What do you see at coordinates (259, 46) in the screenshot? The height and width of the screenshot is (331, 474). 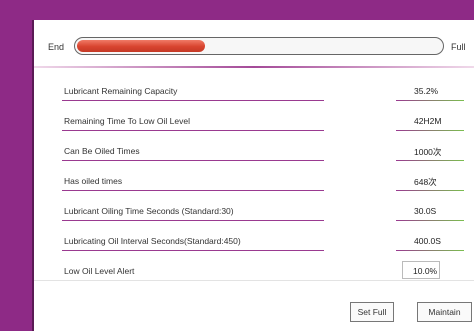 I see `gauge-track` at bounding box center [259, 46].